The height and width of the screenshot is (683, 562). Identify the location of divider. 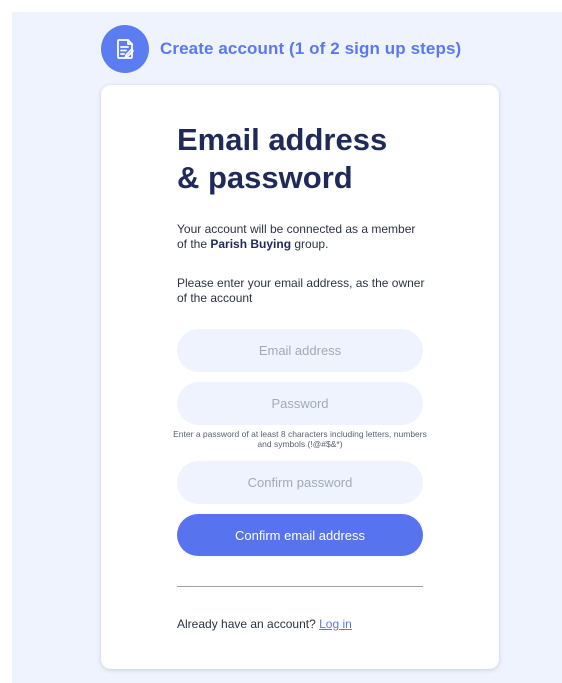
(300, 586).